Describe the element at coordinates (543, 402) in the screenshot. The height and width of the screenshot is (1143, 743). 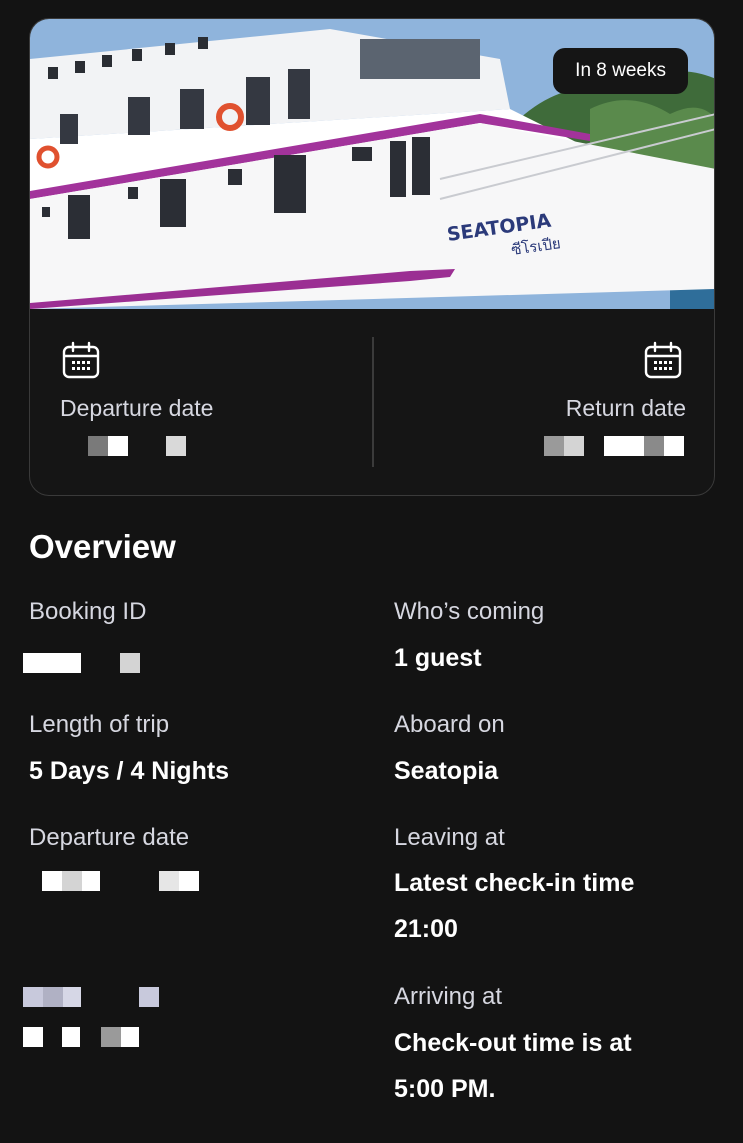
I see `return-date-section: Return date` at that location.